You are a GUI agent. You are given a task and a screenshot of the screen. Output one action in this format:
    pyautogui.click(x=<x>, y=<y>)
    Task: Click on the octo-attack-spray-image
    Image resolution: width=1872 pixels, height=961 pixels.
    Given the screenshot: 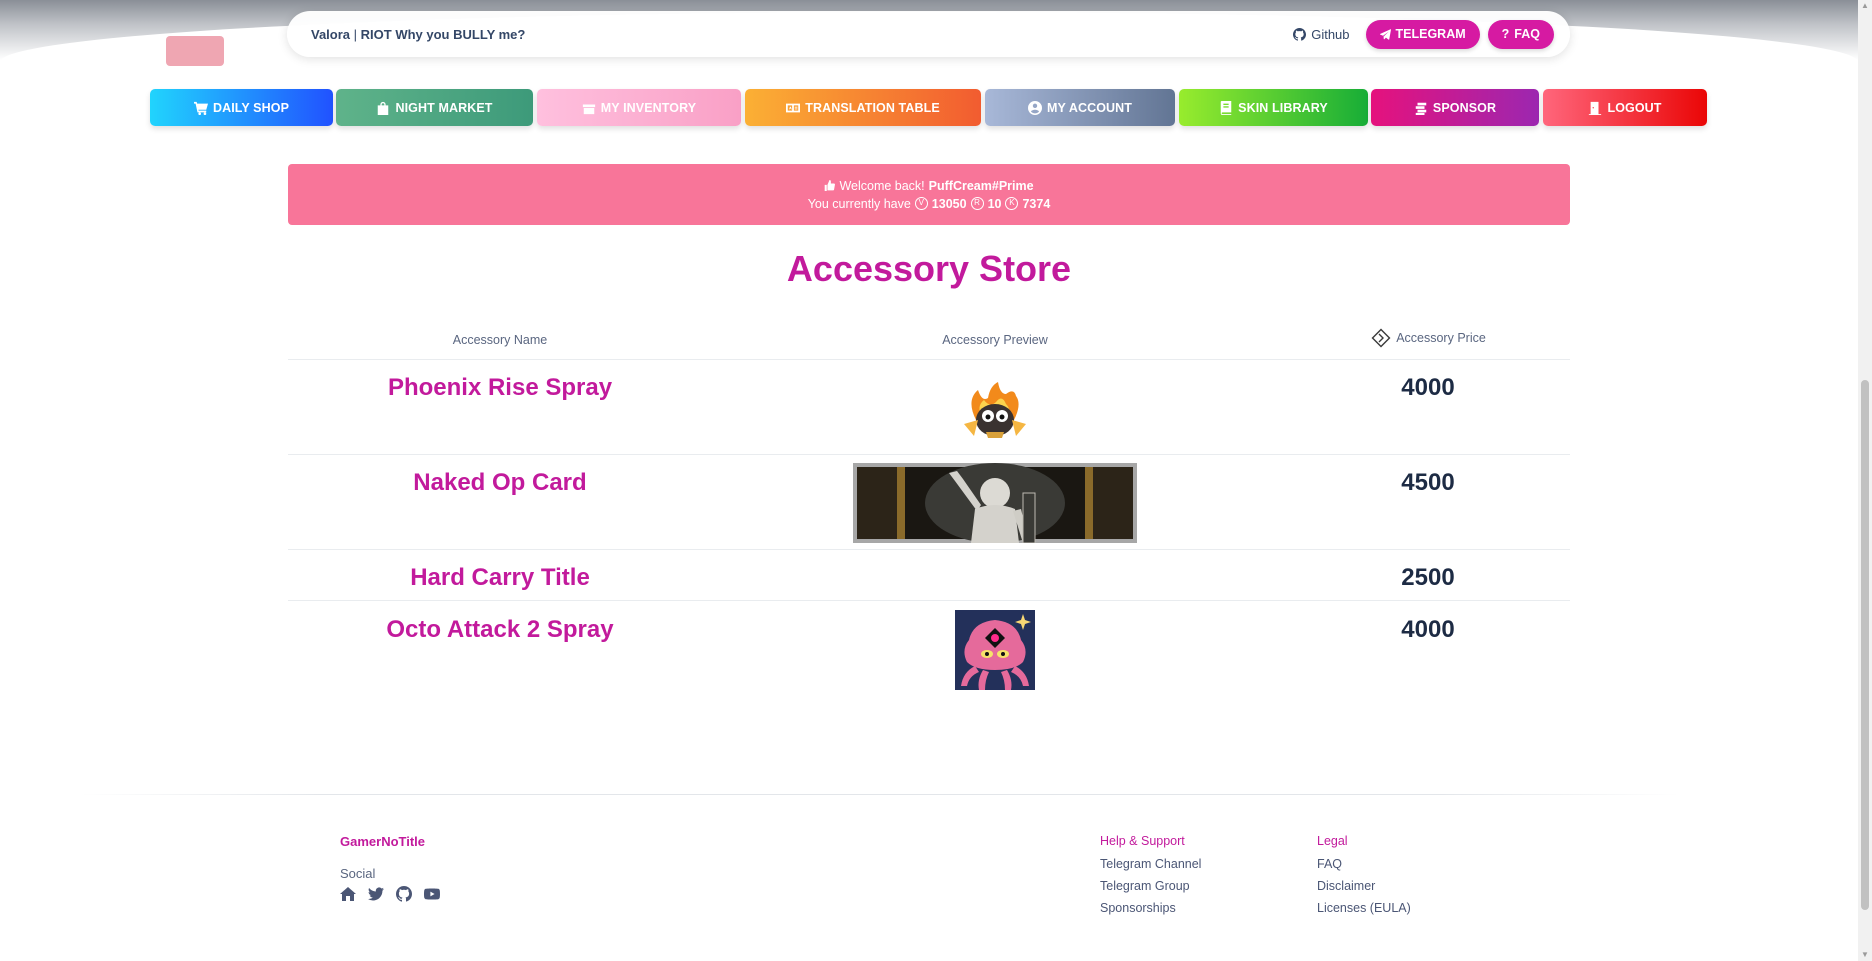 What is the action you would take?
    pyautogui.click(x=995, y=650)
    